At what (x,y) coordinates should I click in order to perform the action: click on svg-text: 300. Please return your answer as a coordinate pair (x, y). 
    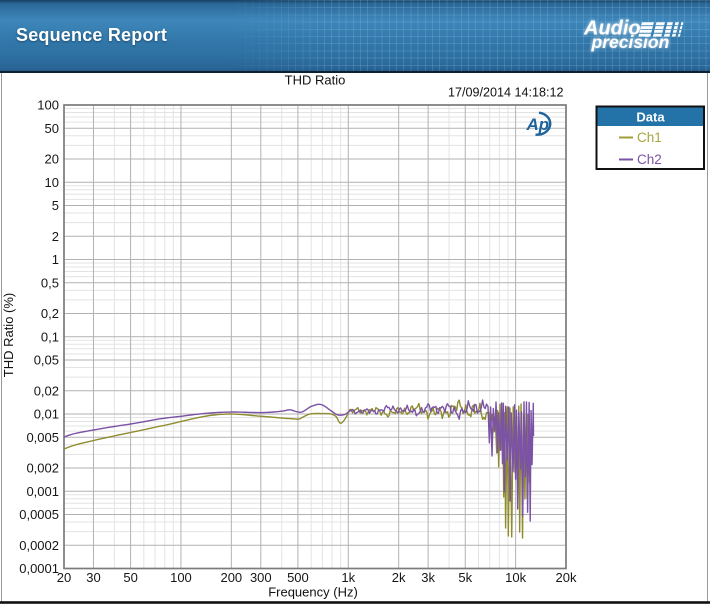
    Looking at the image, I should click on (261, 577).